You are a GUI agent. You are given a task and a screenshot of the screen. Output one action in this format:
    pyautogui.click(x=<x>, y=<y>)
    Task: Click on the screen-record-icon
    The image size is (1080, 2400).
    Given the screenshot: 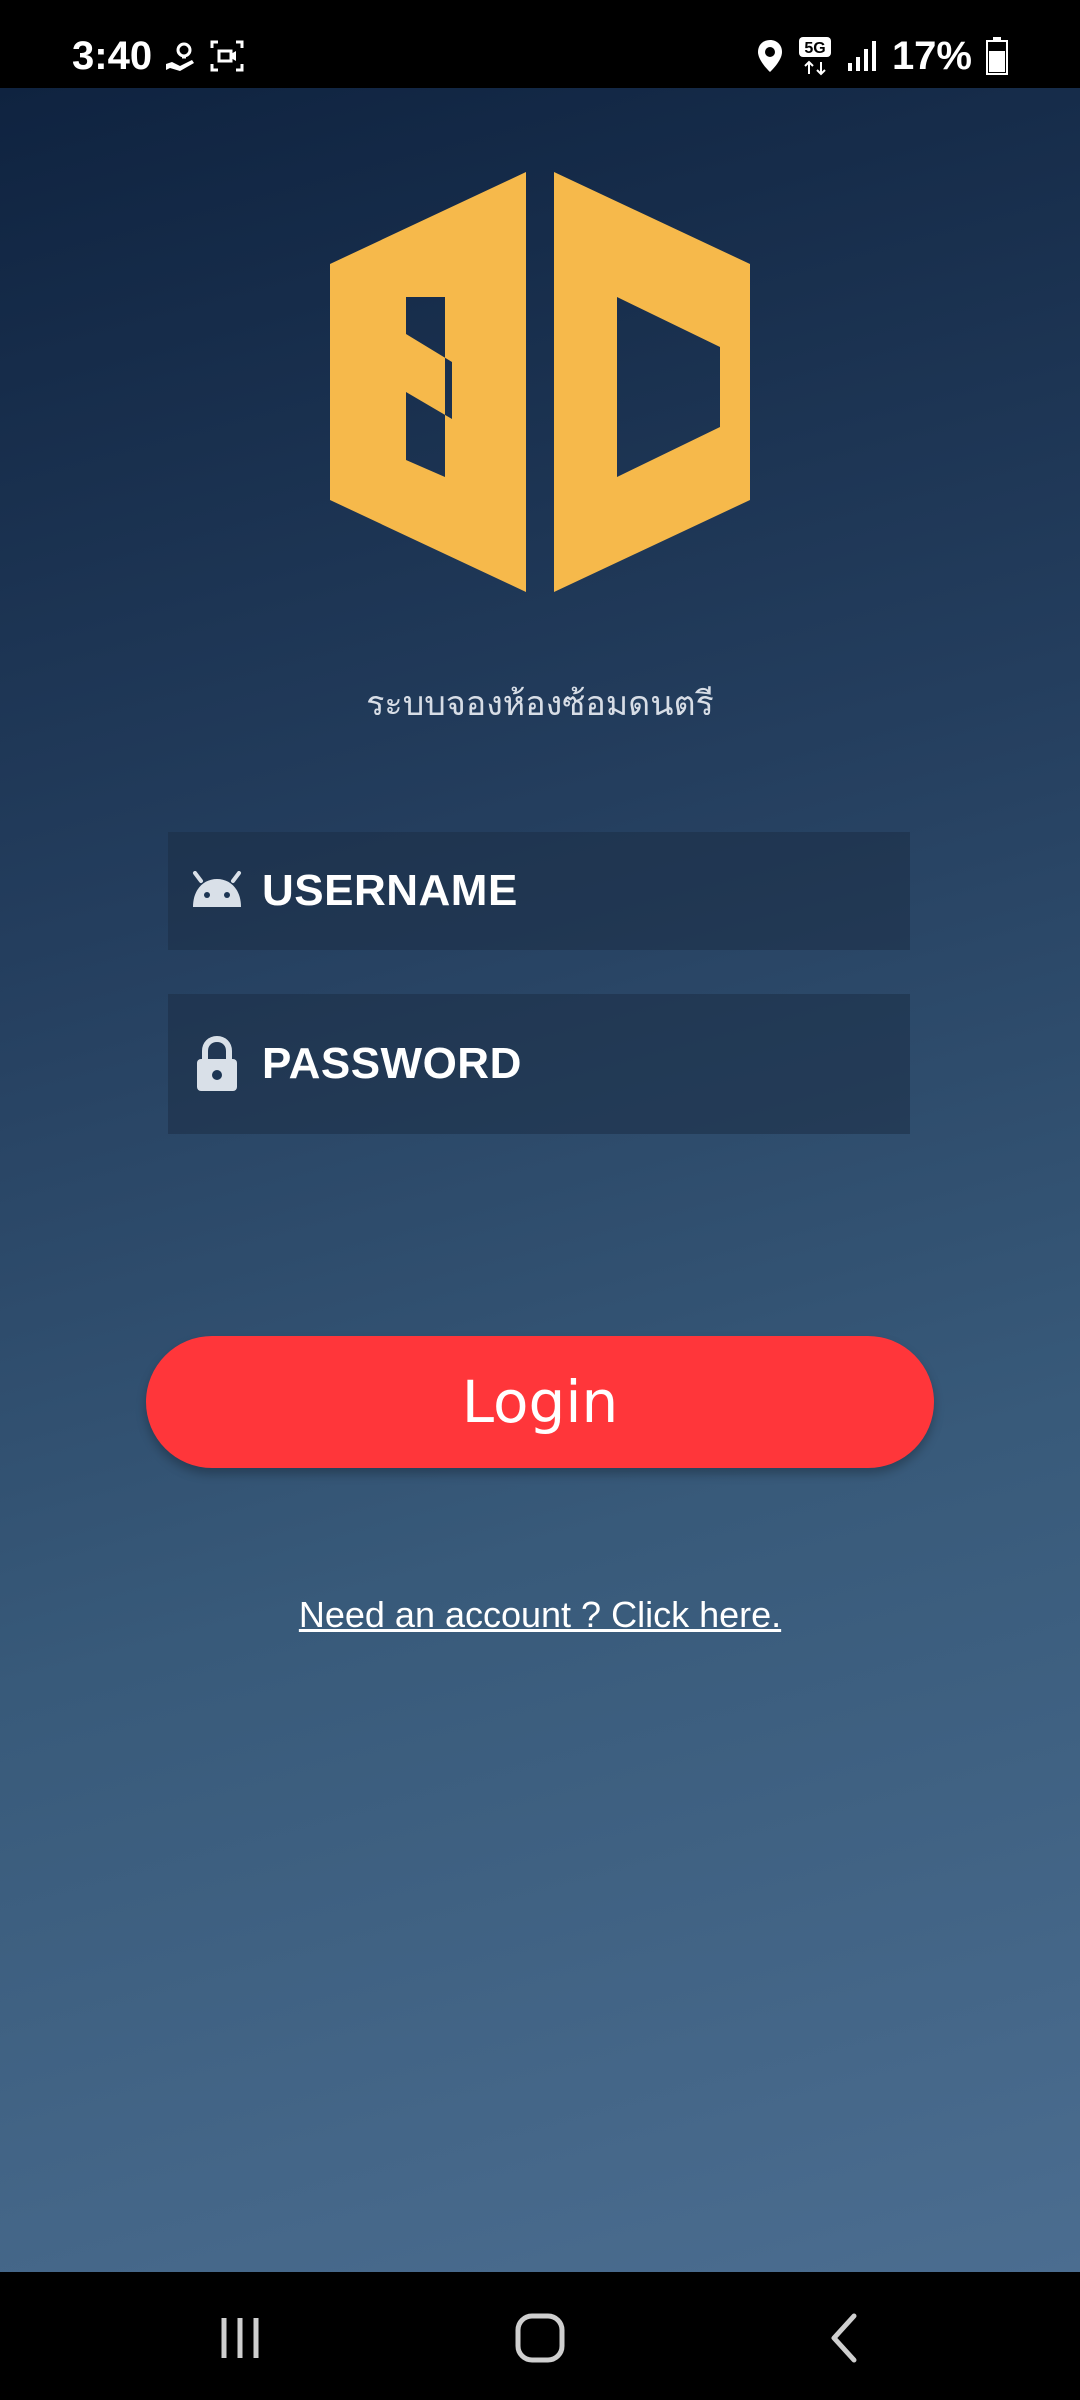 What is the action you would take?
    pyautogui.click(x=227, y=56)
    